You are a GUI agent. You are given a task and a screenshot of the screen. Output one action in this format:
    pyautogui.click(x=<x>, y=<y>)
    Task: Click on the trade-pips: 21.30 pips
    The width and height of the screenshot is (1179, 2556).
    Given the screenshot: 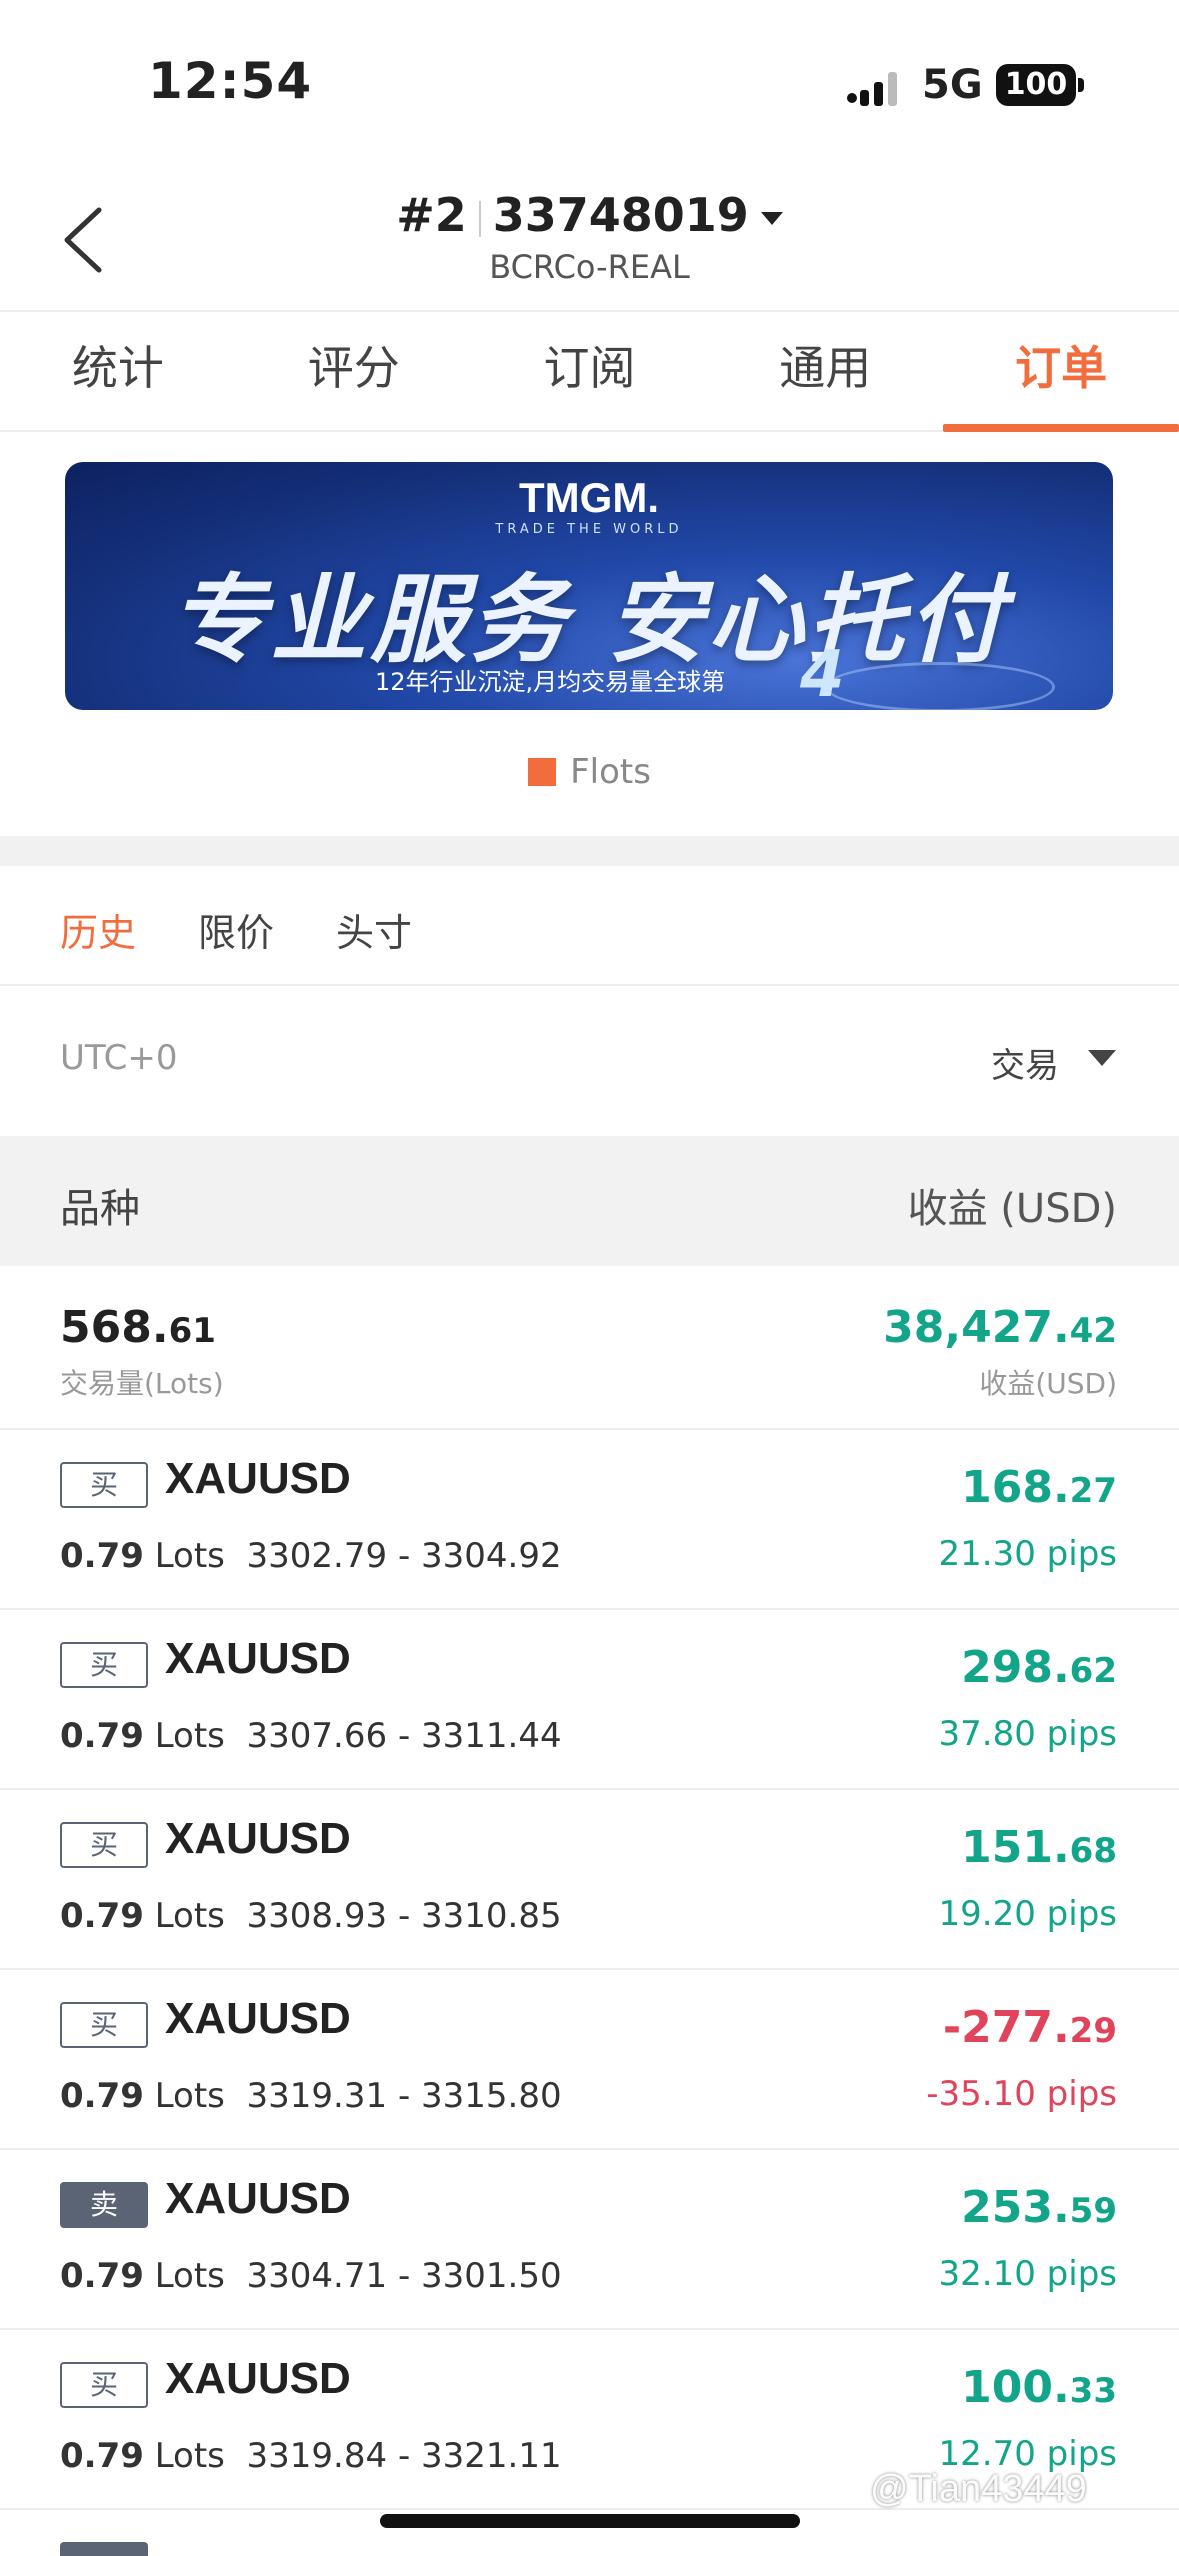 What is the action you would take?
    pyautogui.click(x=1027, y=1554)
    